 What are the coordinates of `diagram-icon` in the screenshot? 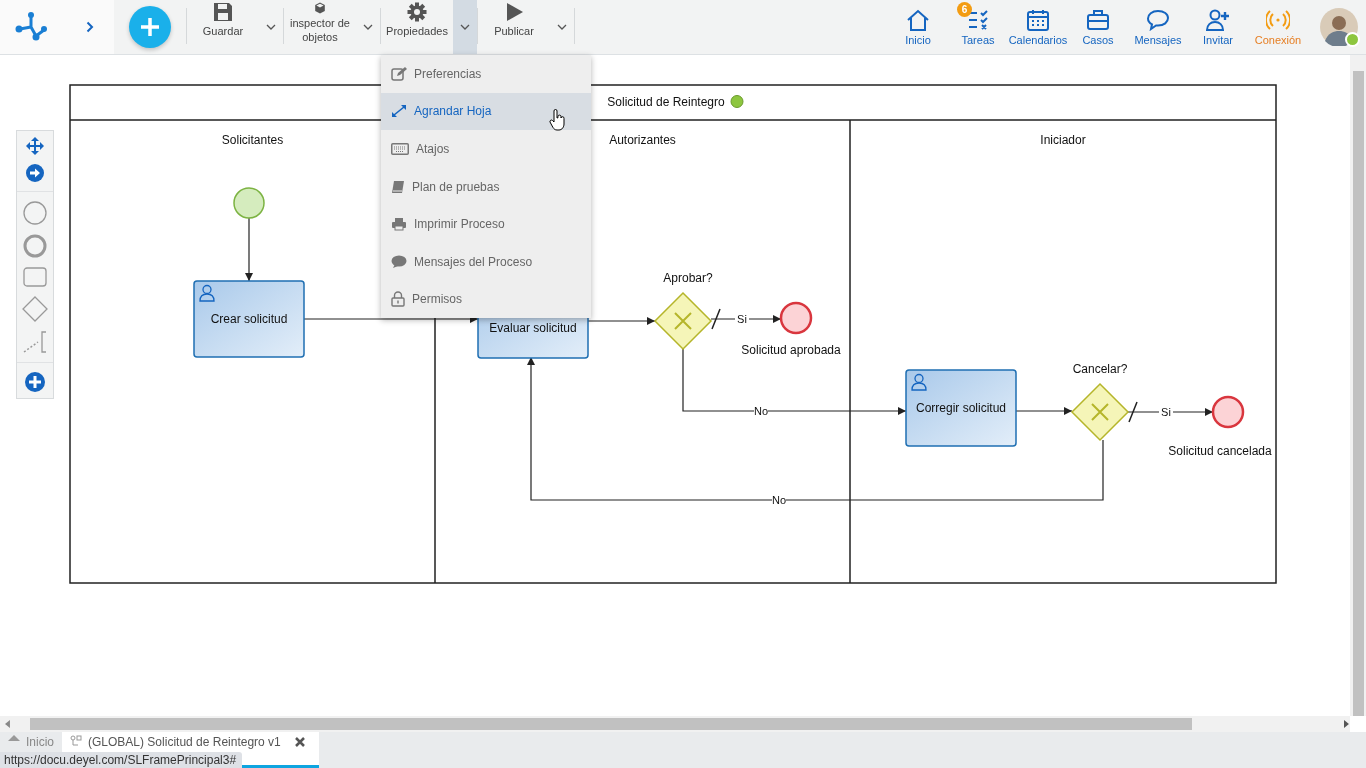 It's located at (76, 741).